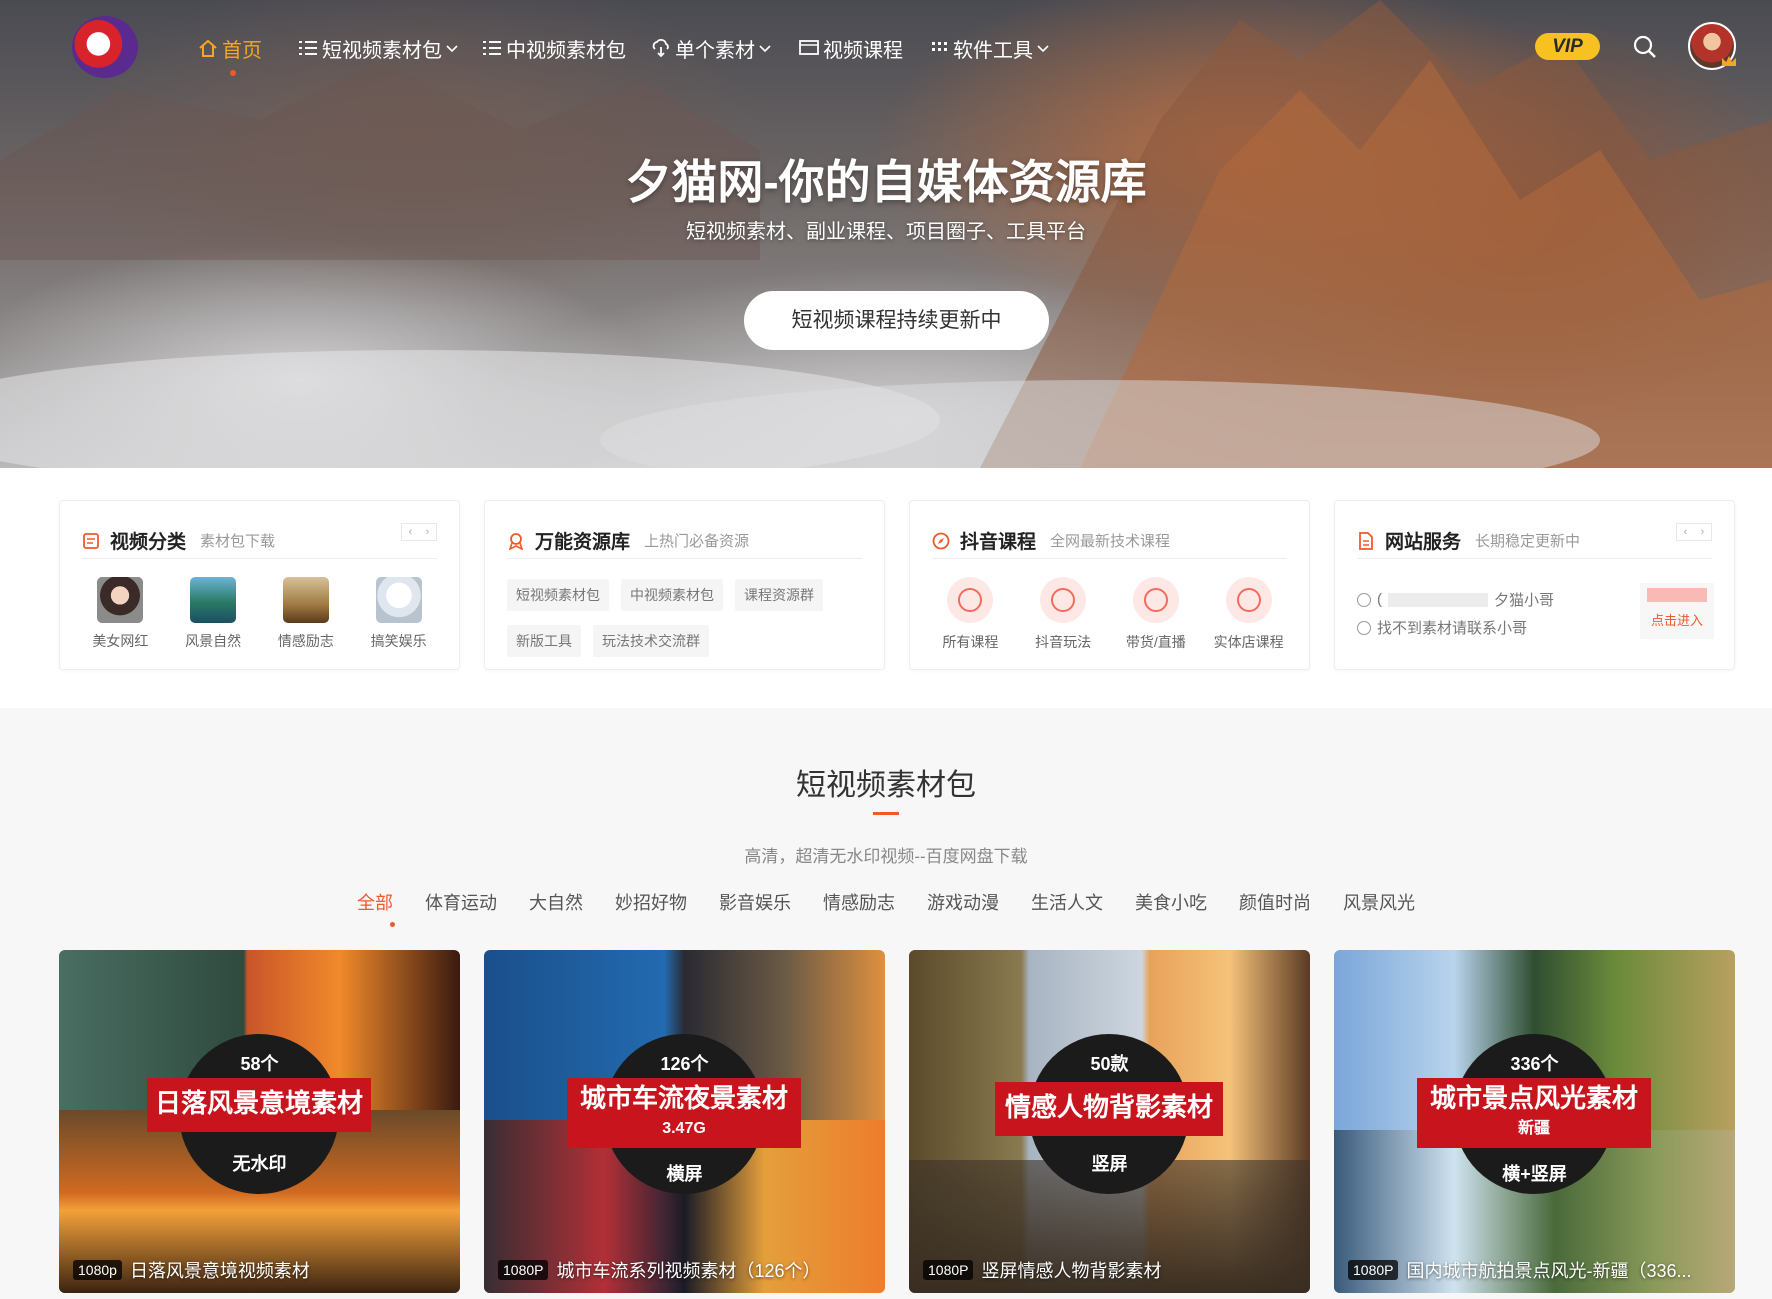 The image size is (1772, 1299). What do you see at coordinates (242, 50) in the screenshot?
I see `nav-home-label: 首页` at bounding box center [242, 50].